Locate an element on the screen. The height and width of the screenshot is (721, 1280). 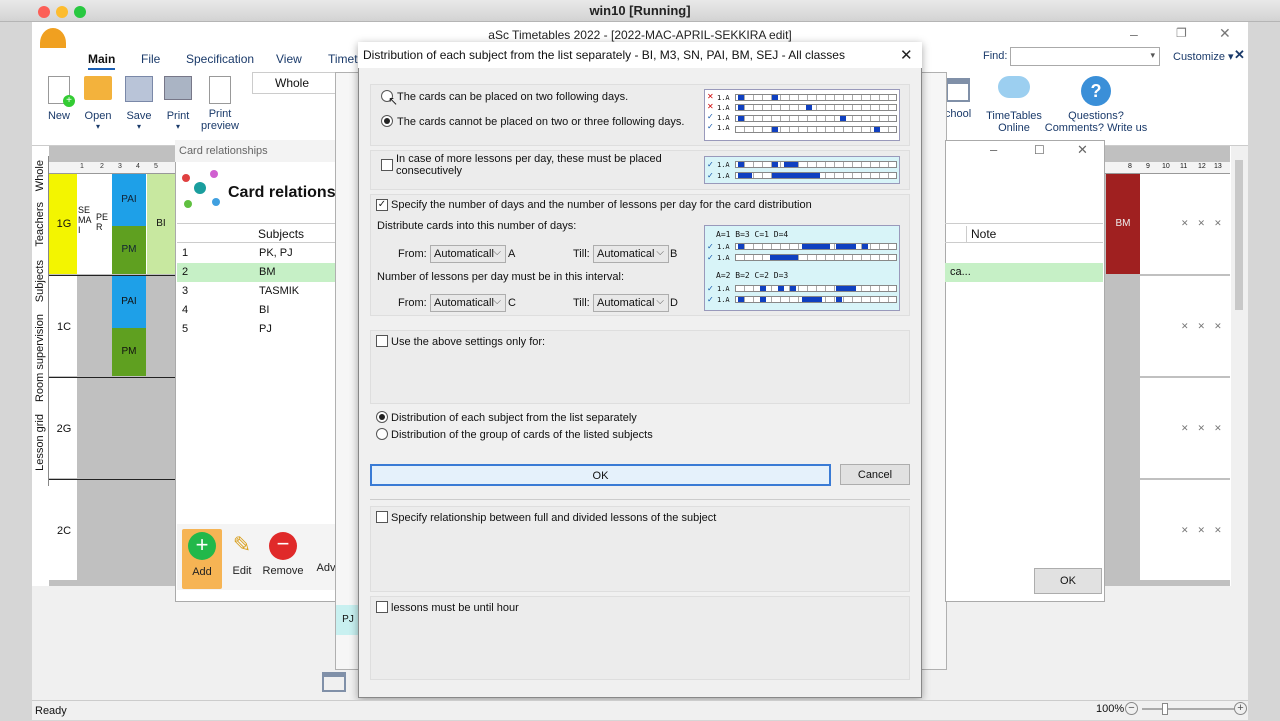
until-hour-checkbox is located at coordinates (382, 608).